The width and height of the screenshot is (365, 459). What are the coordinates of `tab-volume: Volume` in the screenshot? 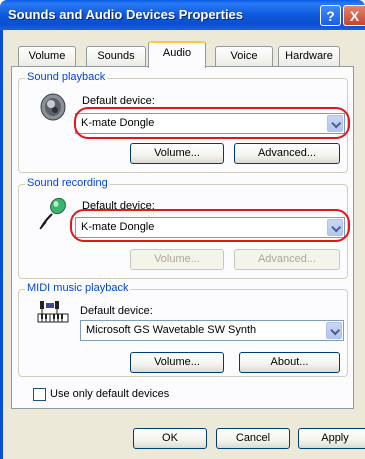 It's located at (47, 56).